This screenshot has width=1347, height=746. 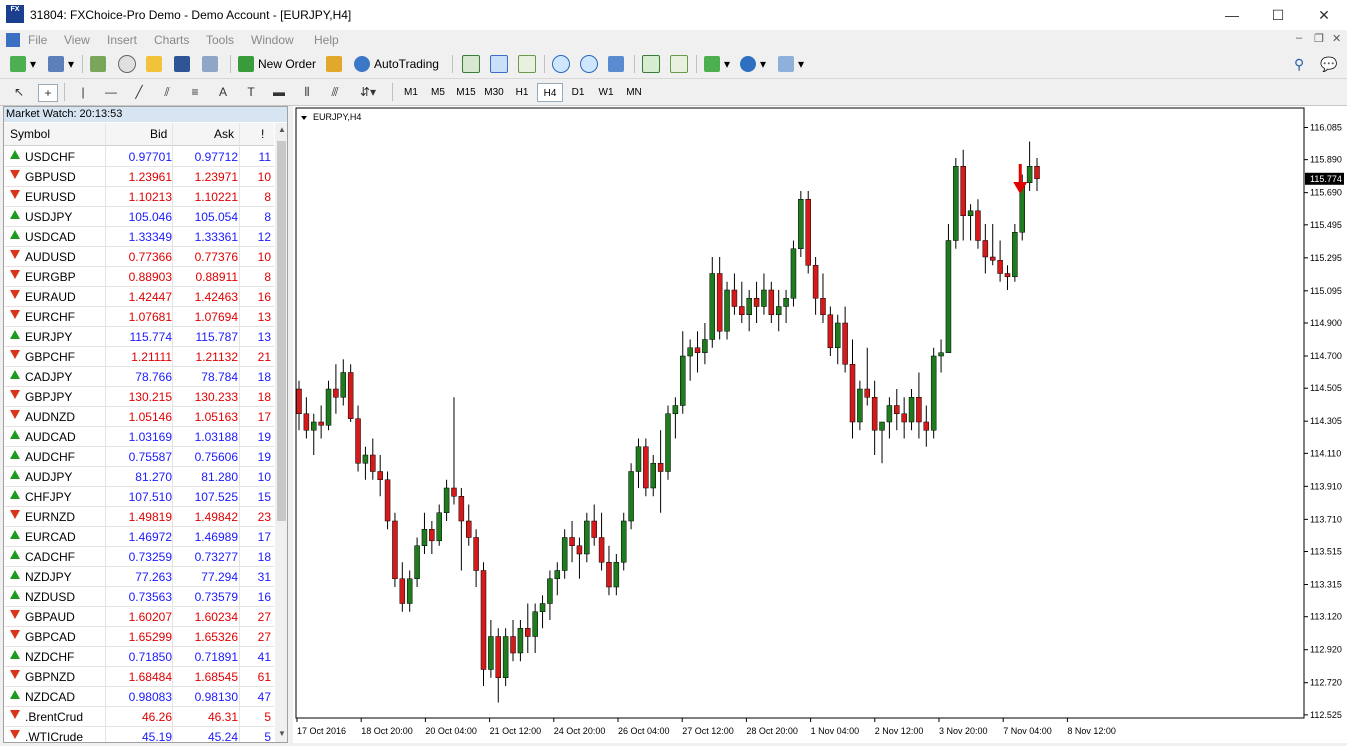 What do you see at coordinates (139, 557) in the screenshot?
I see `market-watch-row: CADCHF 0.73259 0.73277 18` at bounding box center [139, 557].